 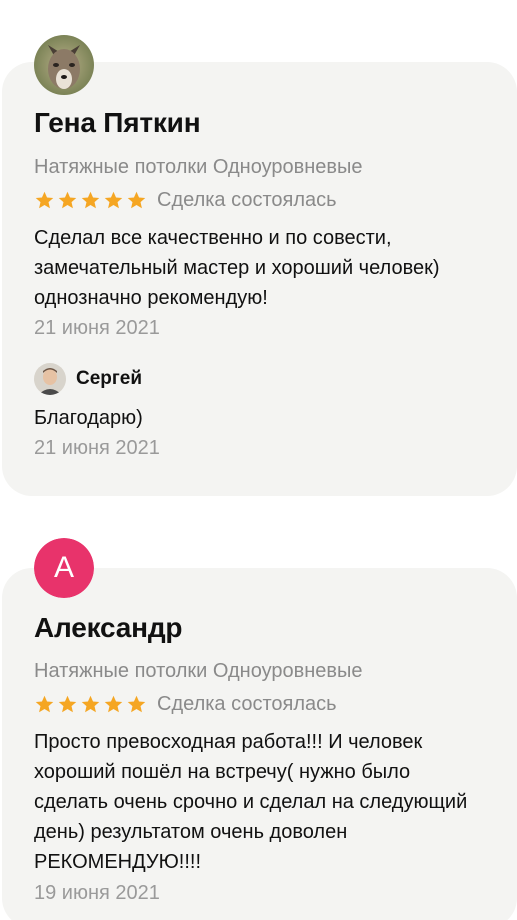 I want to click on person-photo-avatar, so click(x=50, y=379).